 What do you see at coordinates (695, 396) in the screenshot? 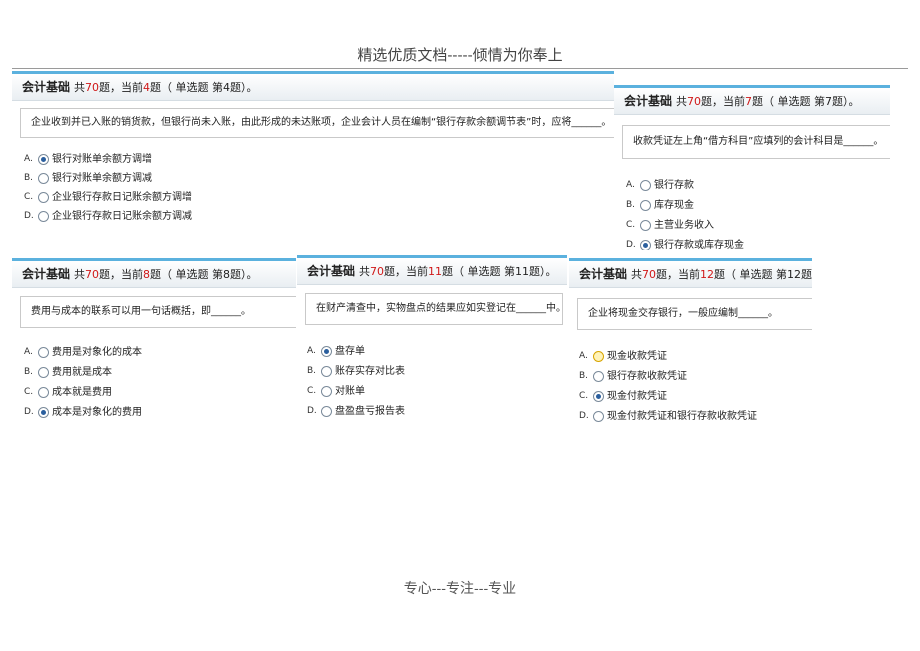
I see `option-c: C. 现金付款凭证` at bounding box center [695, 396].